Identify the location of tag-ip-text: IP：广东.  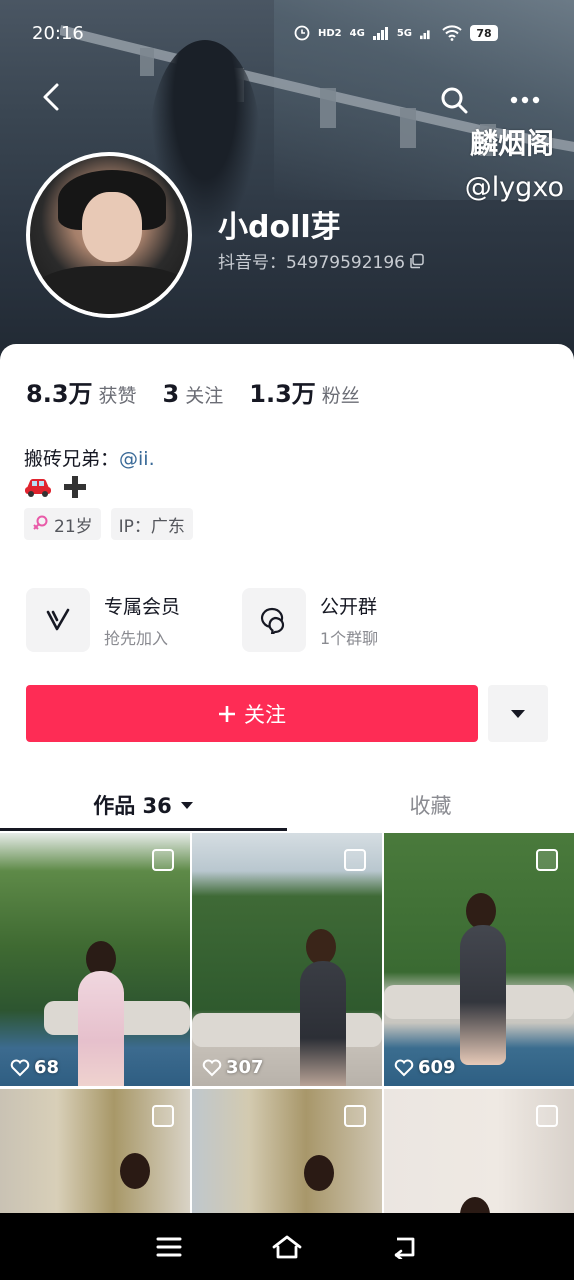
(151, 526).